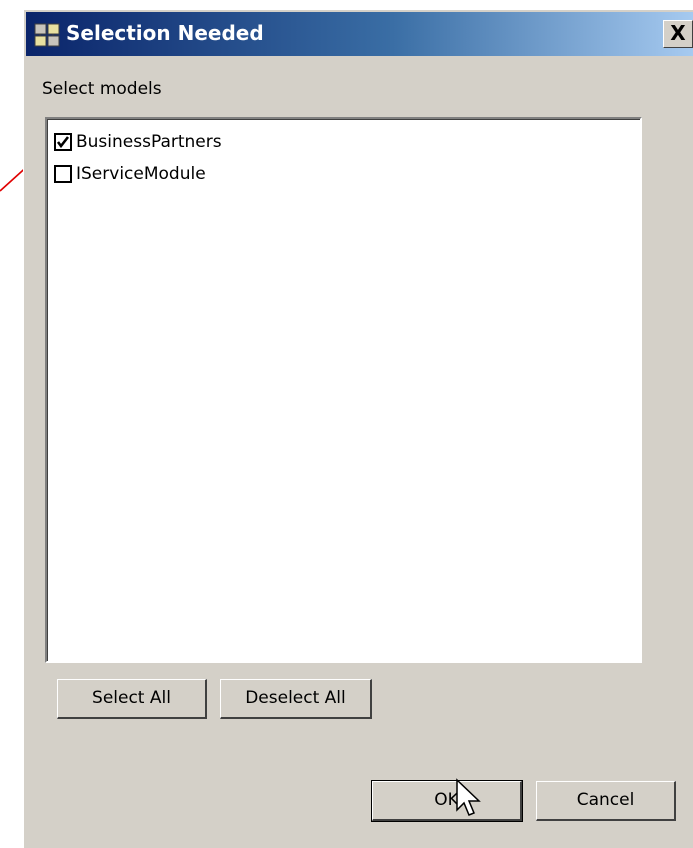 The image size is (693, 848). I want to click on list-item-iservice-module: IServiceModule, so click(130, 174).